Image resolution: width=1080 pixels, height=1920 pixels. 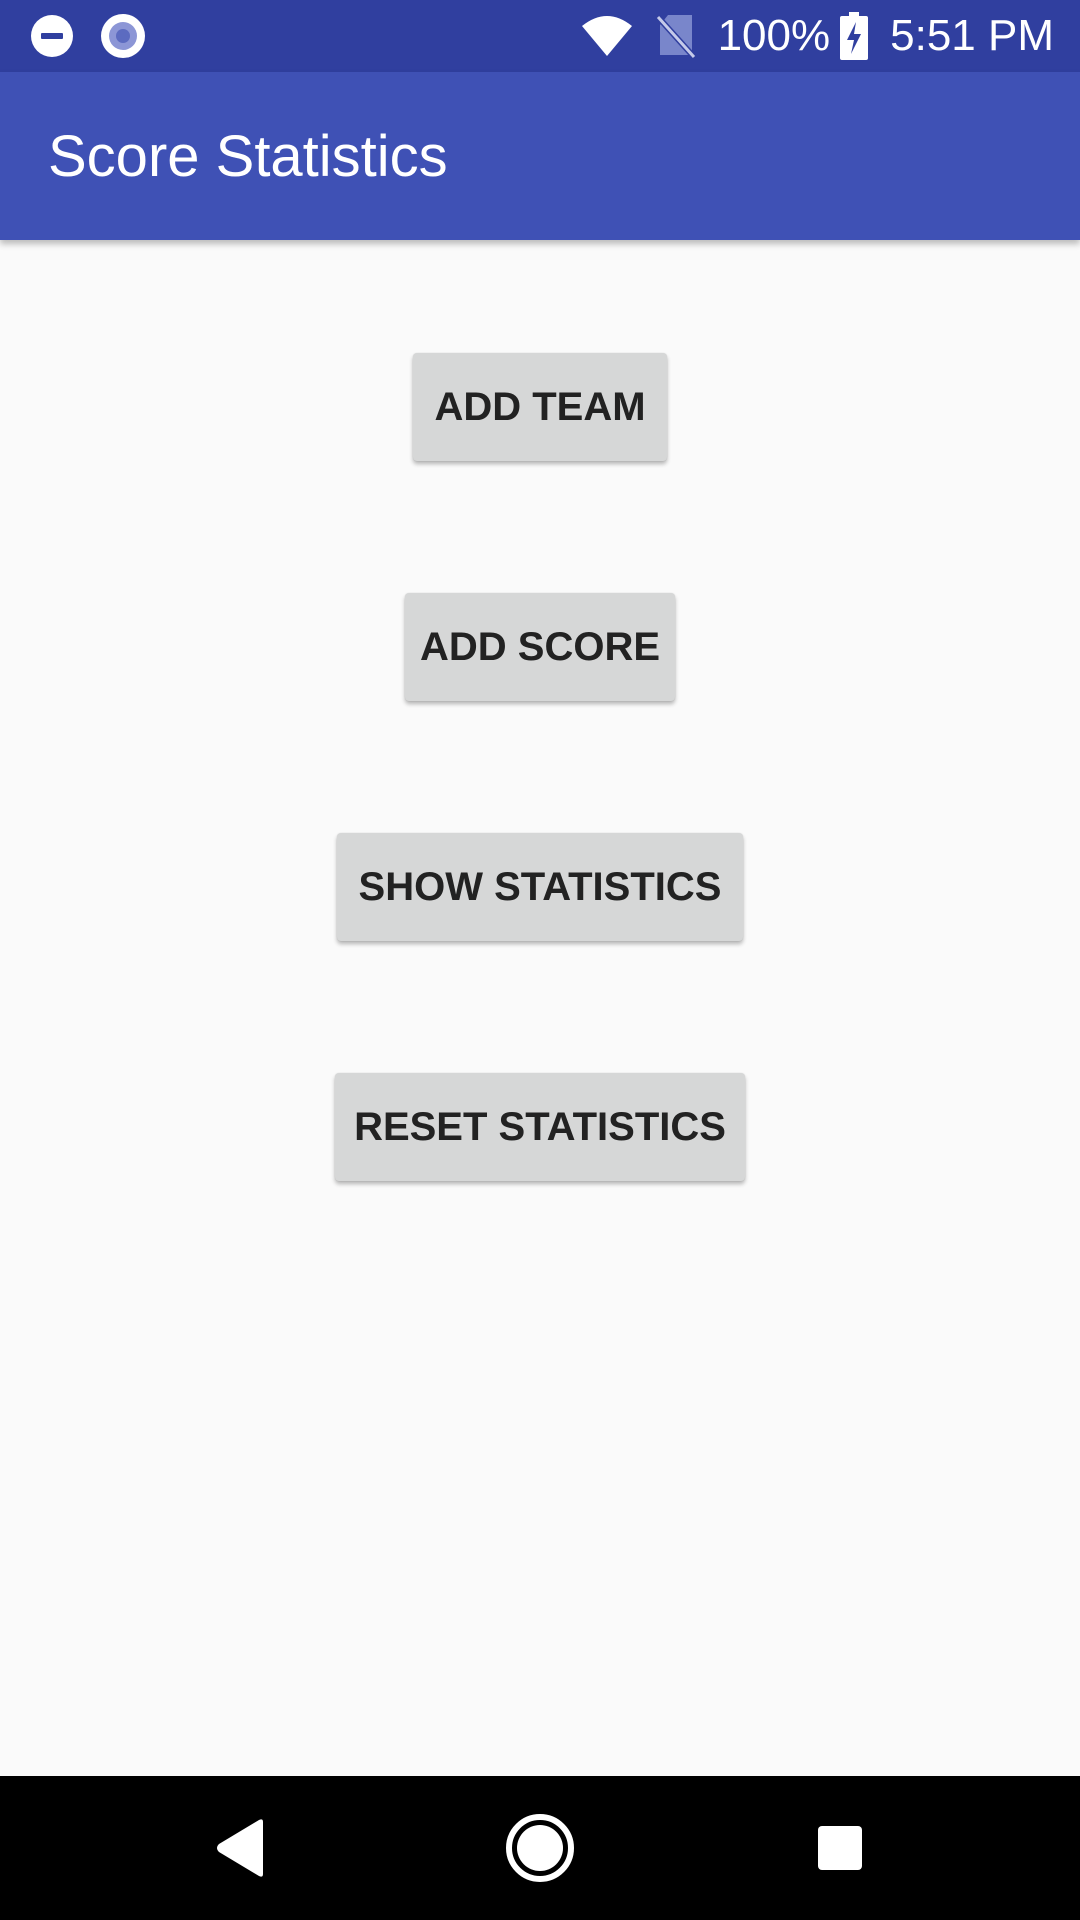 I want to click on reset-statistics-button: RESET STATISTICS, so click(x=540, y=1127).